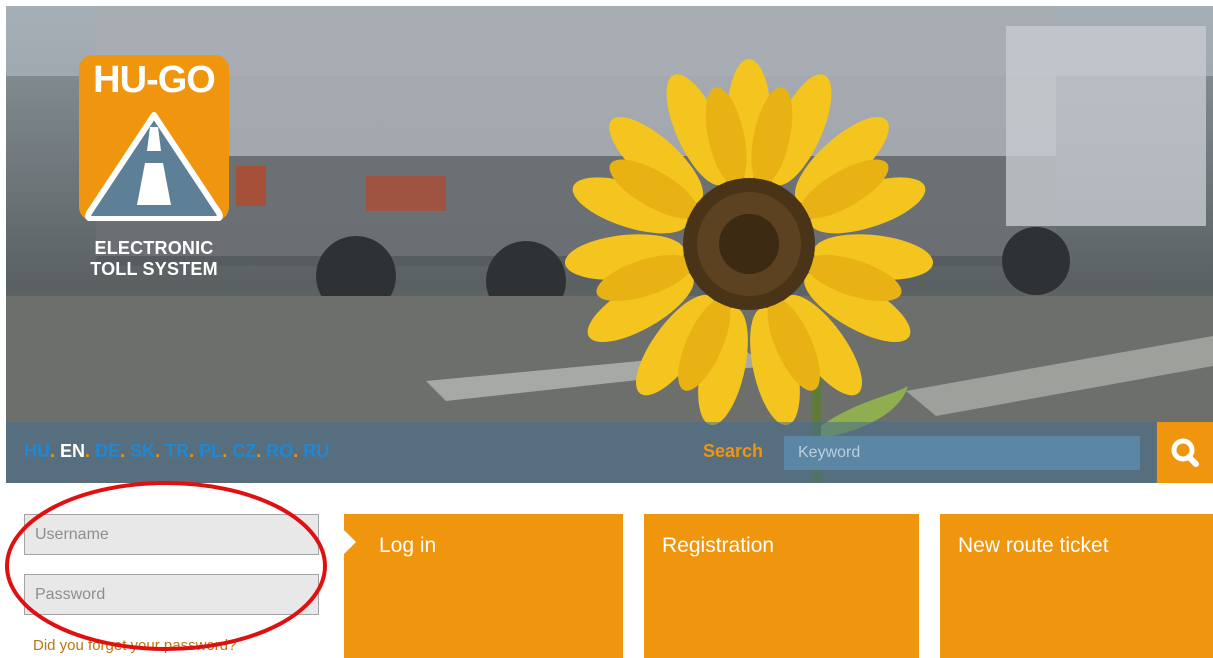 The height and width of the screenshot is (658, 1213). Describe the element at coordinates (171, 594) in the screenshot. I see `password-field` at that location.